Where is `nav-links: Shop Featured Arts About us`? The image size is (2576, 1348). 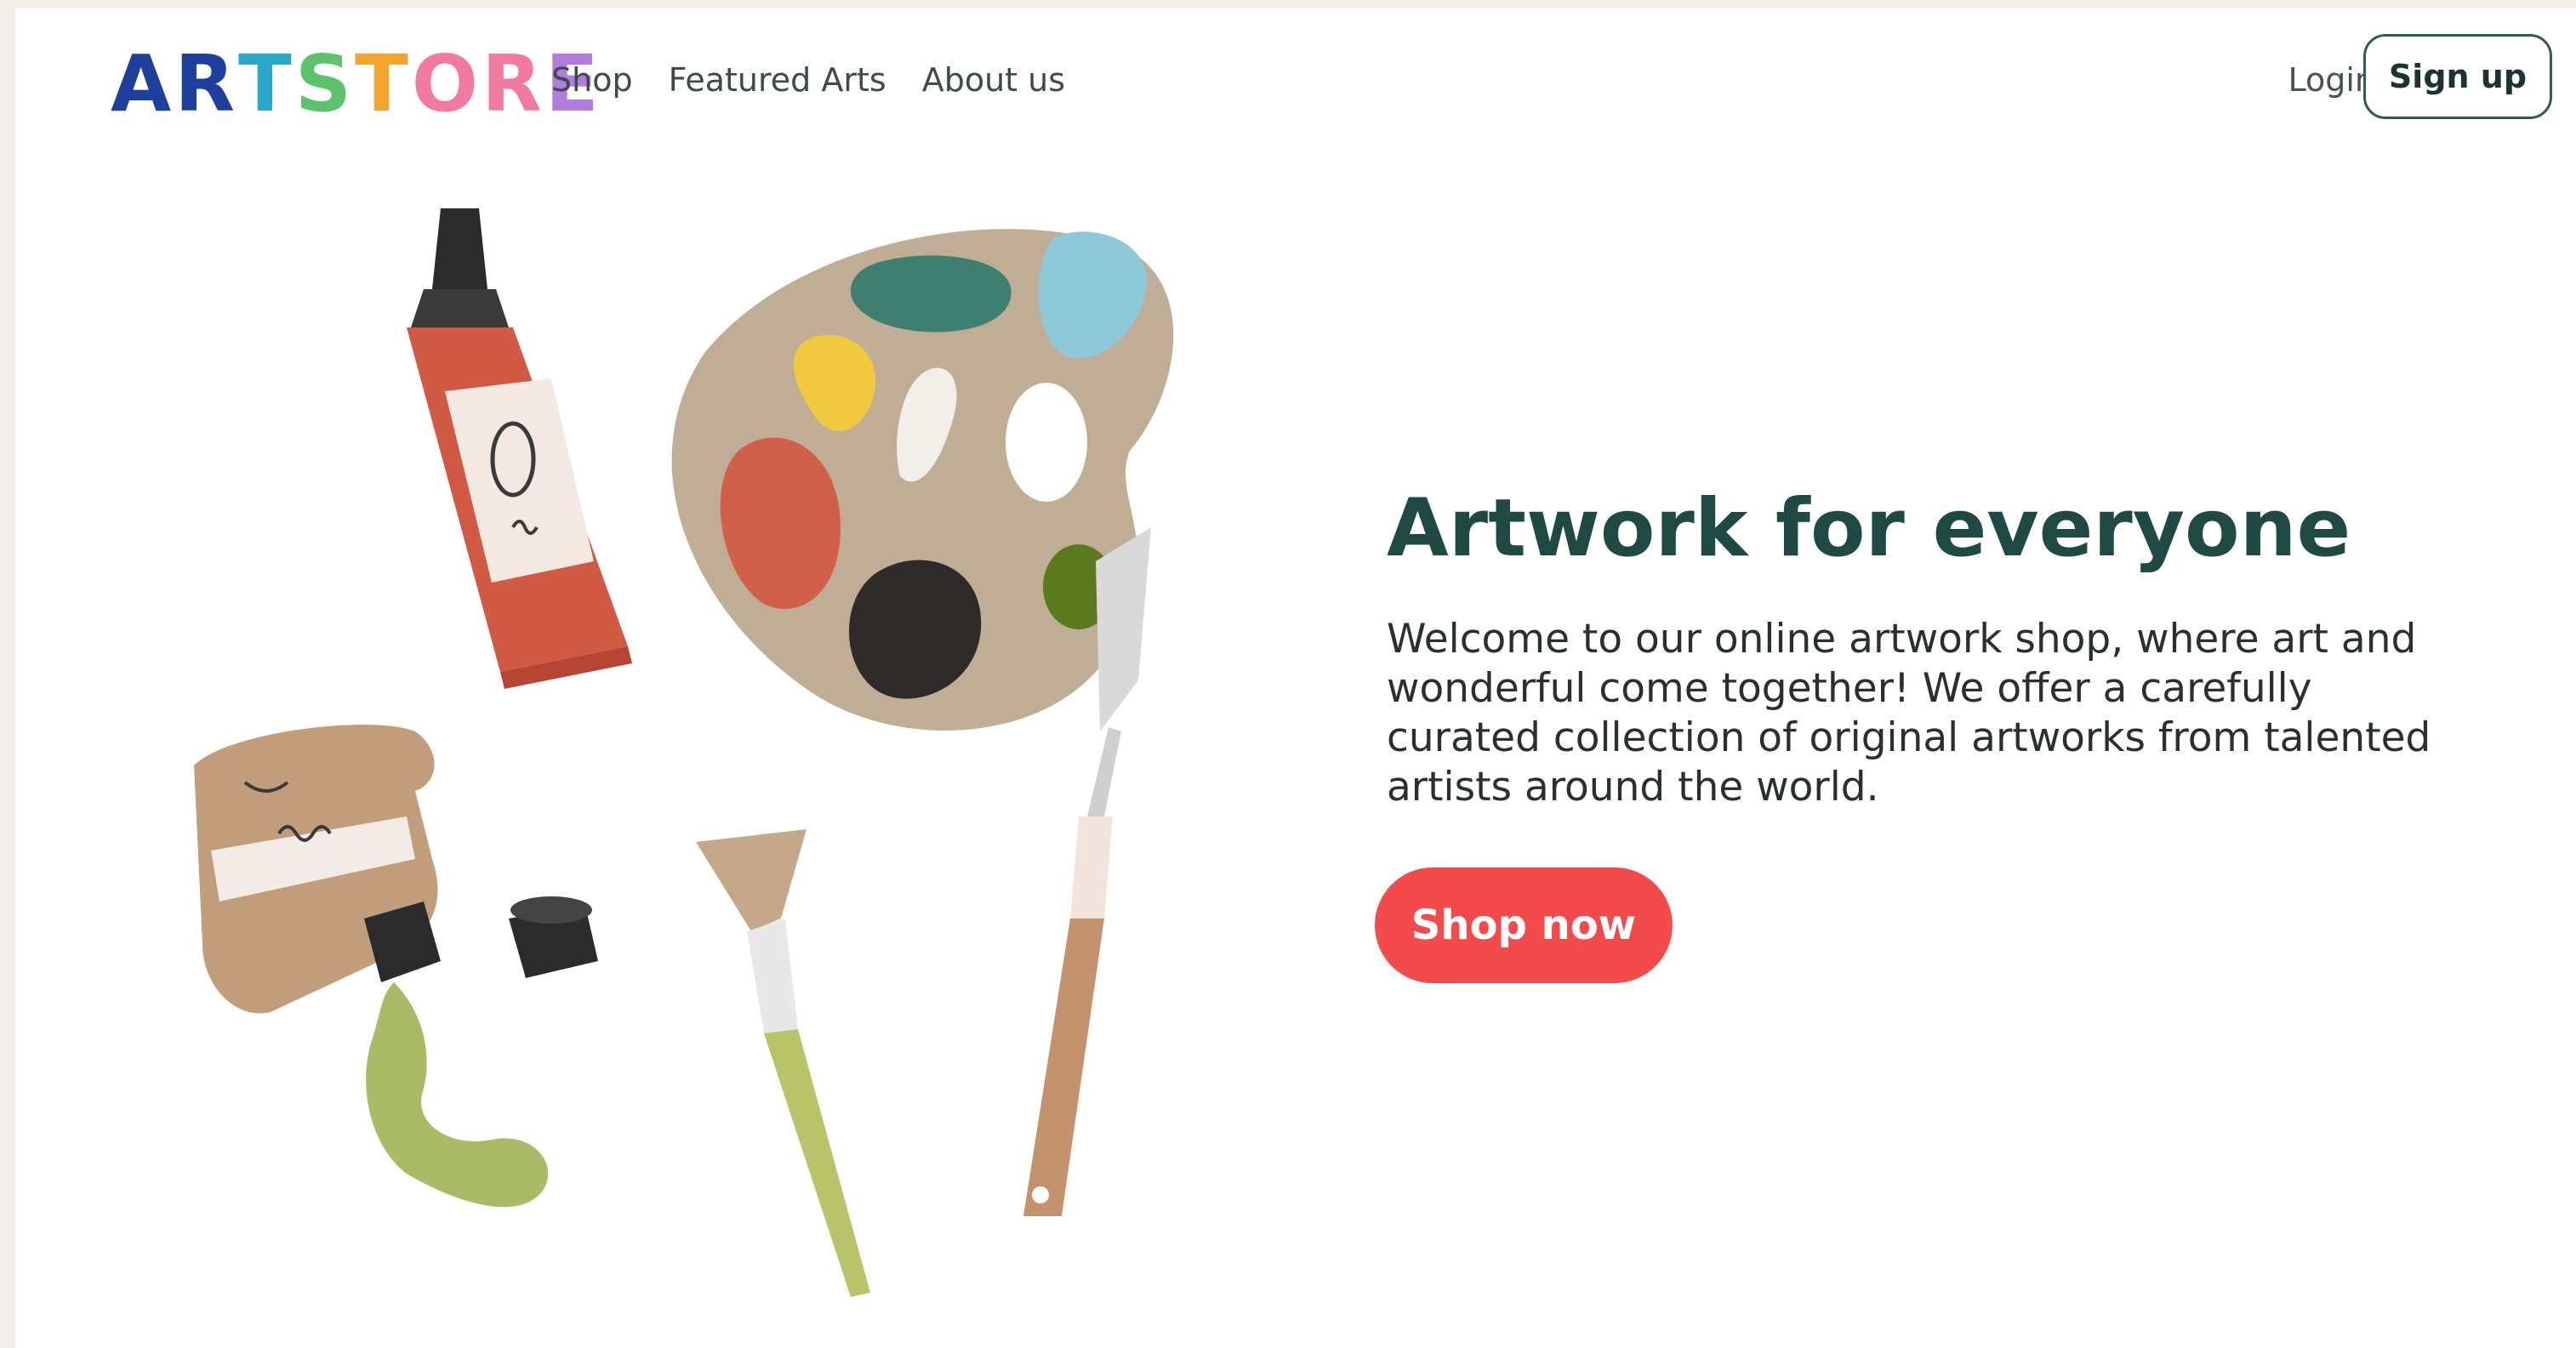
nav-links: Shop Featured Arts About us is located at coordinates (808, 80).